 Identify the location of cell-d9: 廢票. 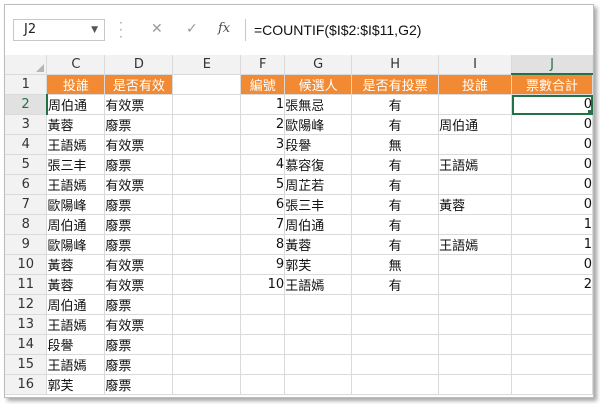
(139, 244).